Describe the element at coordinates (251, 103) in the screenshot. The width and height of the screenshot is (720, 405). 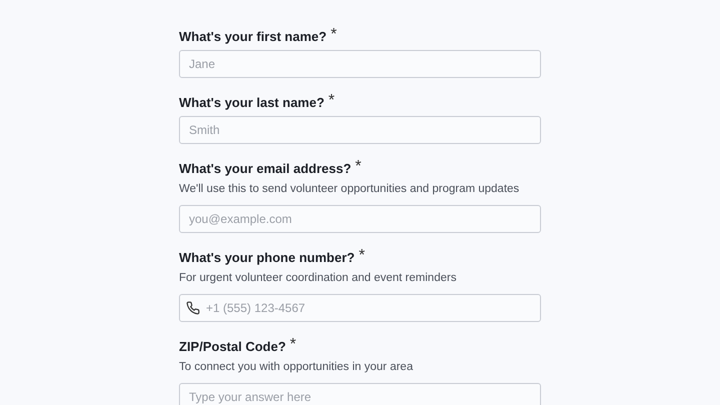
I see `question-label: What's your last name?` at that location.